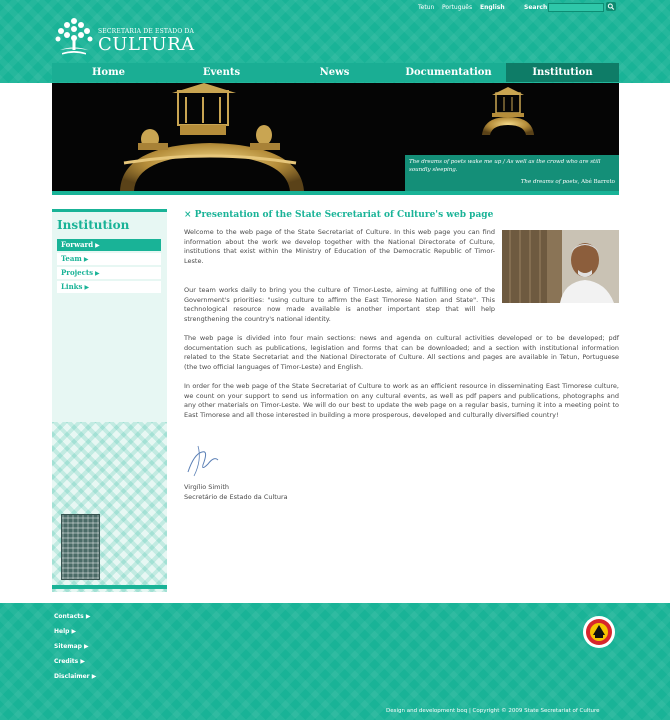  I want to click on nav-institution: Institution, so click(562, 72).